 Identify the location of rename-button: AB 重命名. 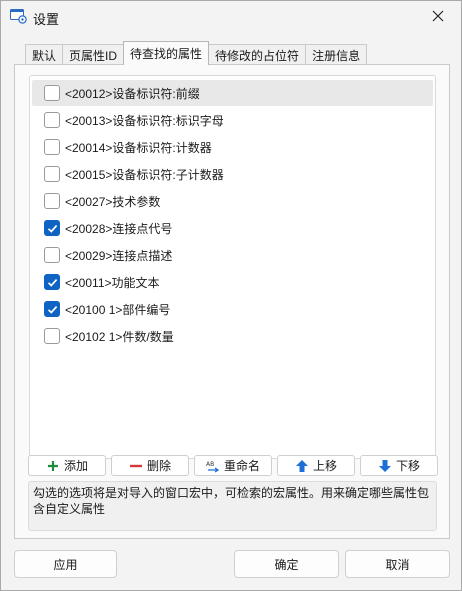
(233, 465).